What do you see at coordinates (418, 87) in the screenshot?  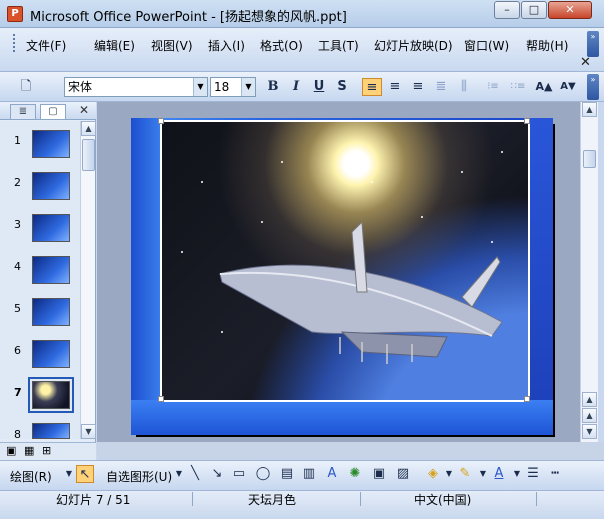 I see `align-right-button: ≡` at bounding box center [418, 87].